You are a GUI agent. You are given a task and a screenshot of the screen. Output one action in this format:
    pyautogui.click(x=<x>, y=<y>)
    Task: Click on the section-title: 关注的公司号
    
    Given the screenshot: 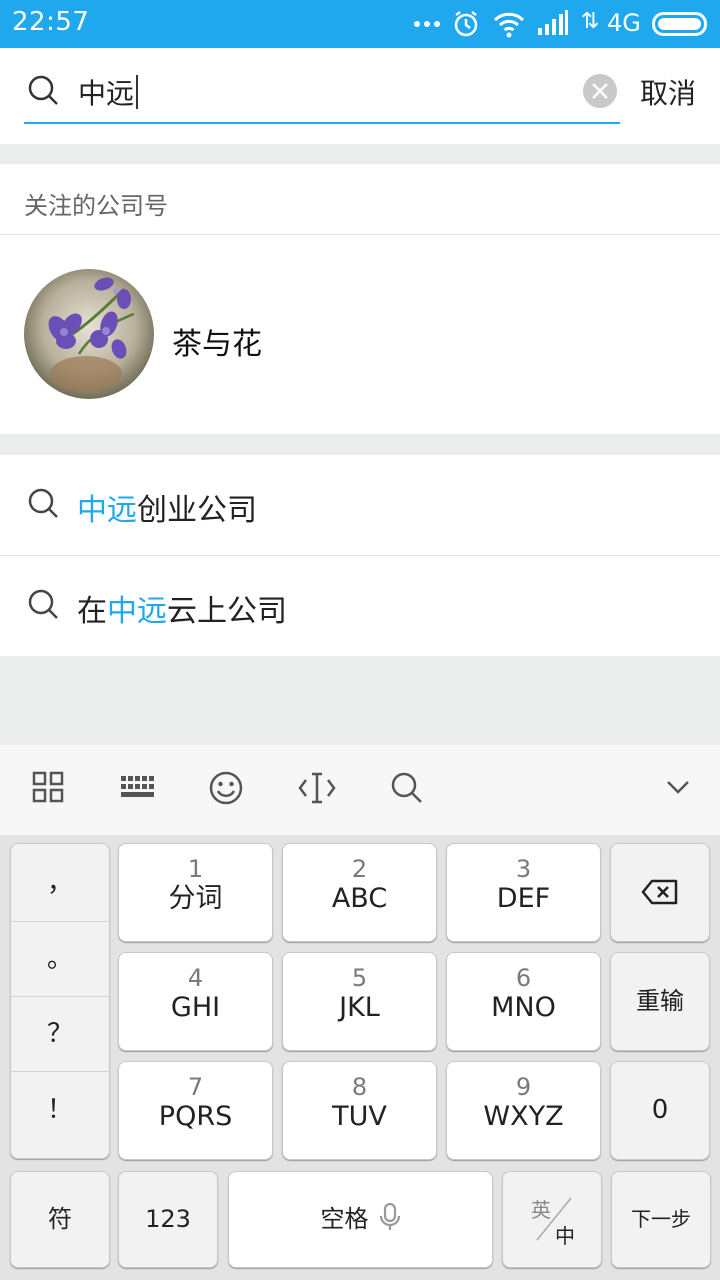 What is the action you would take?
    pyautogui.click(x=96, y=206)
    